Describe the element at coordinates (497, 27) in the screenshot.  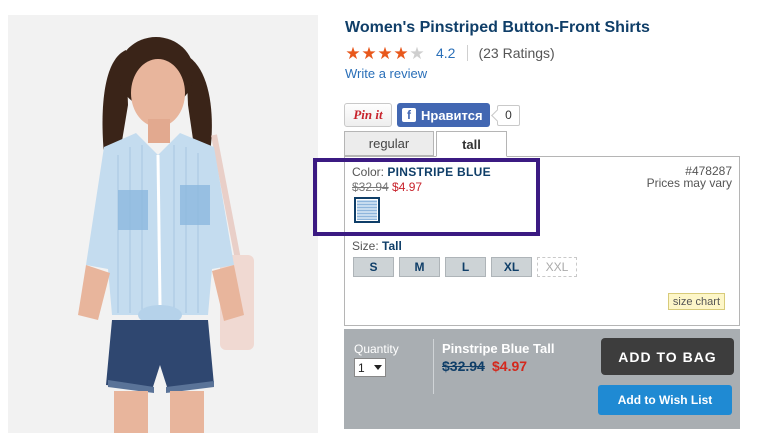
I see `product-title: Women's Pinstriped Button-Front Shirts` at that location.